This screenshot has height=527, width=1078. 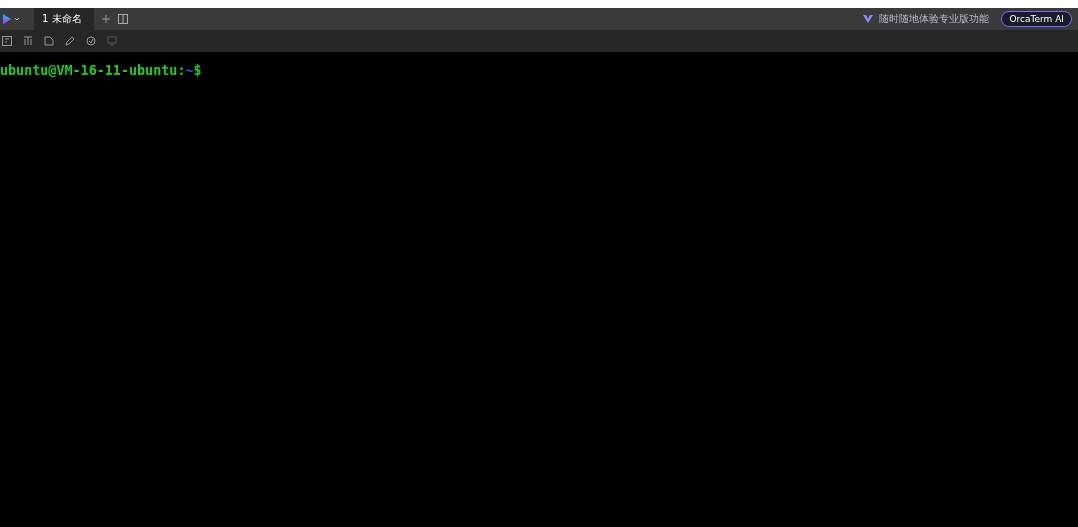 What do you see at coordinates (91, 41) in the screenshot?
I see `check-circle-icon` at bounding box center [91, 41].